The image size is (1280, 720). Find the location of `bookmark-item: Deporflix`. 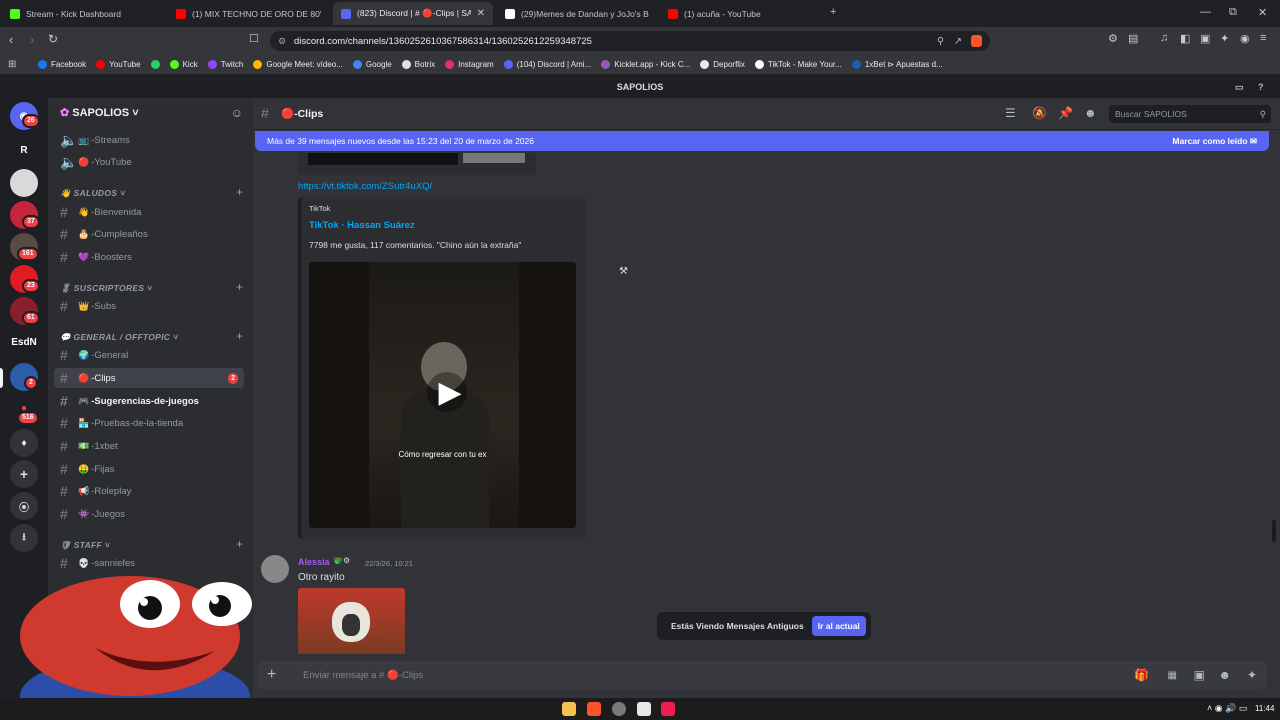

bookmark-item: Deporflix is located at coordinates (722, 64).